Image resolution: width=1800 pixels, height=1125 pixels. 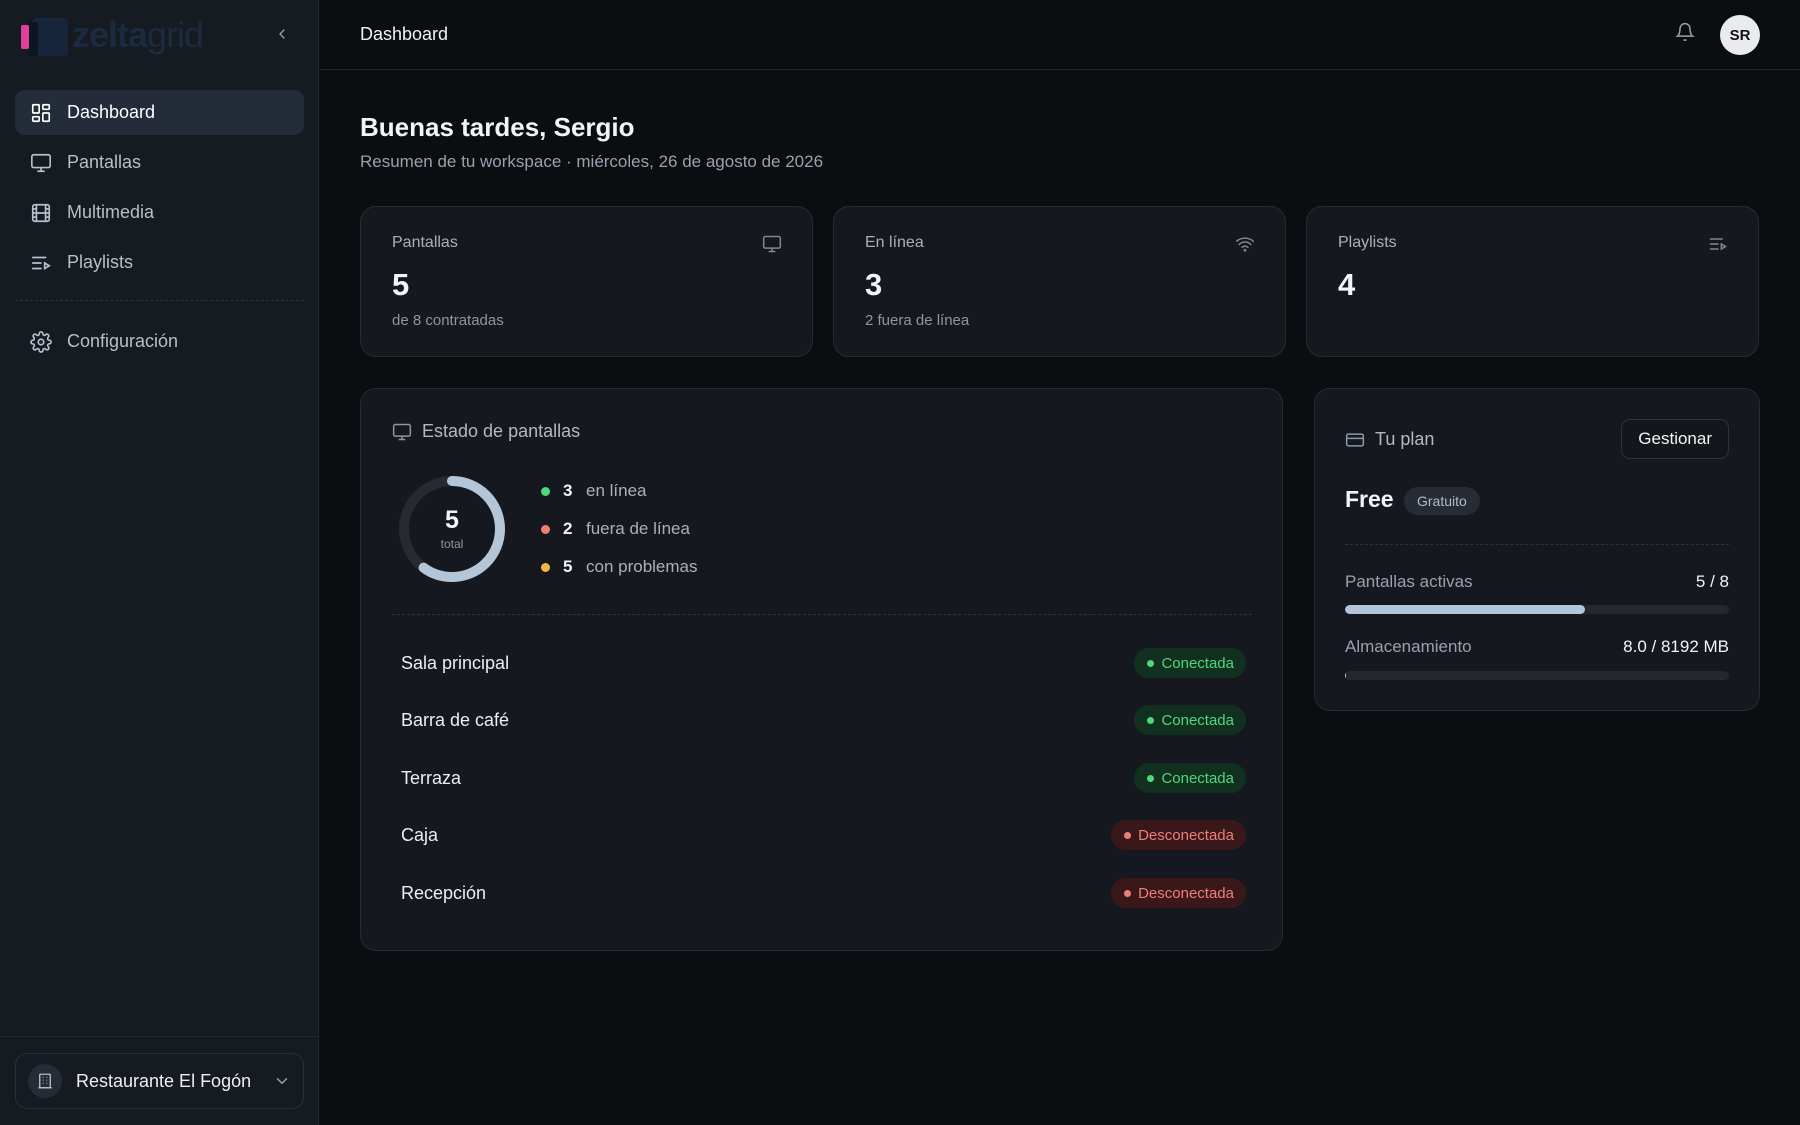 What do you see at coordinates (111, 112) in the screenshot?
I see `sidebar-item-label: Dashboard` at bounding box center [111, 112].